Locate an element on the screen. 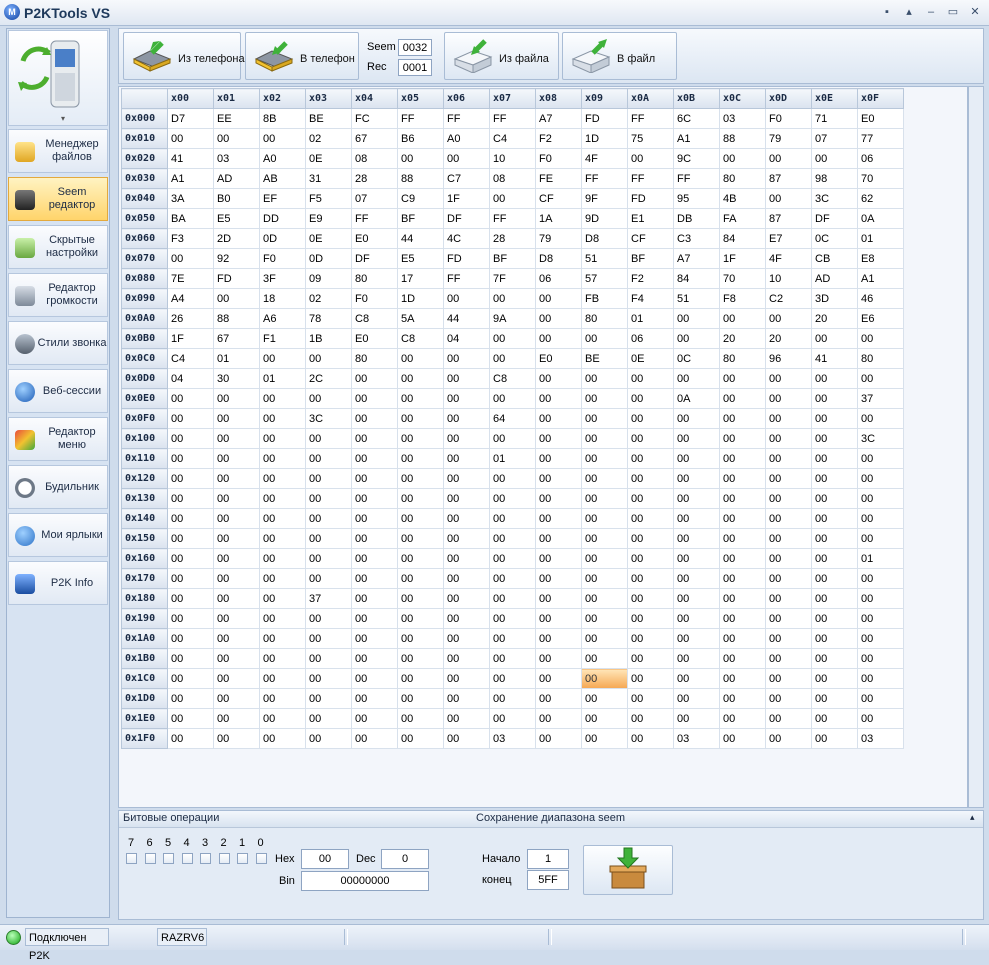 This screenshot has height=965, width=989. sidebar-item-p2k-info: P2K Info is located at coordinates (58, 583).